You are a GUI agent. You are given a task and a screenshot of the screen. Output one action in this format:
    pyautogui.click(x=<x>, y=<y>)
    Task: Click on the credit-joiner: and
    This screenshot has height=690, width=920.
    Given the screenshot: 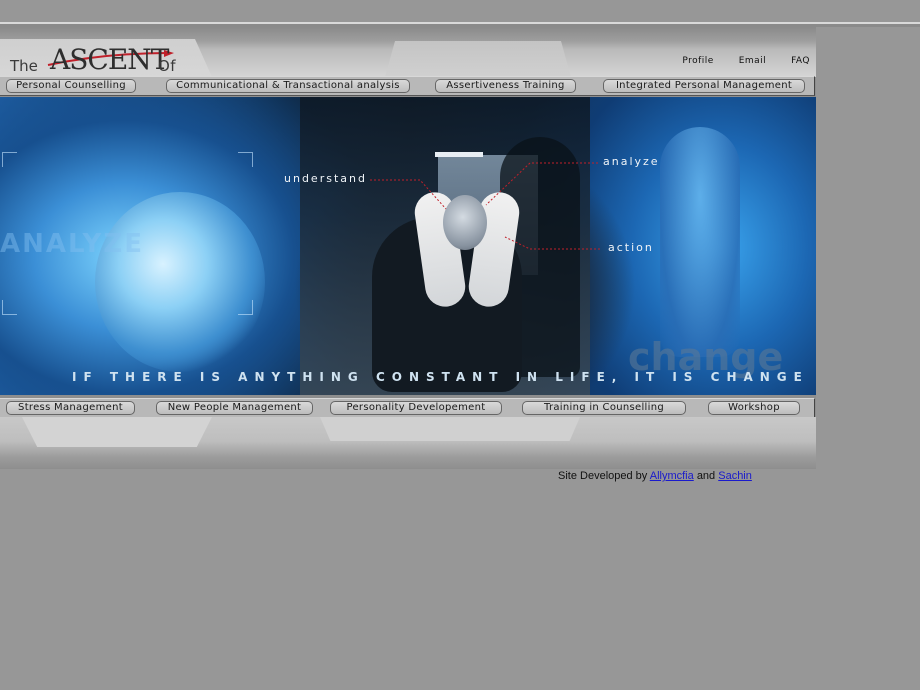 What is the action you would take?
    pyautogui.click(x=706, y=476)
    